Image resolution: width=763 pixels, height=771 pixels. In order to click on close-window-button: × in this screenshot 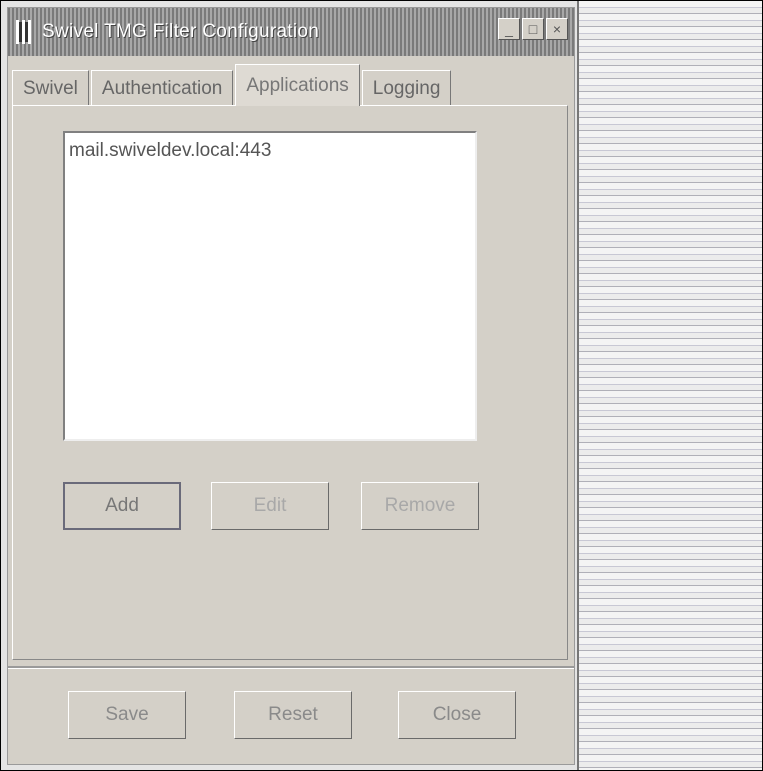, I will do `click(557, 29)`.